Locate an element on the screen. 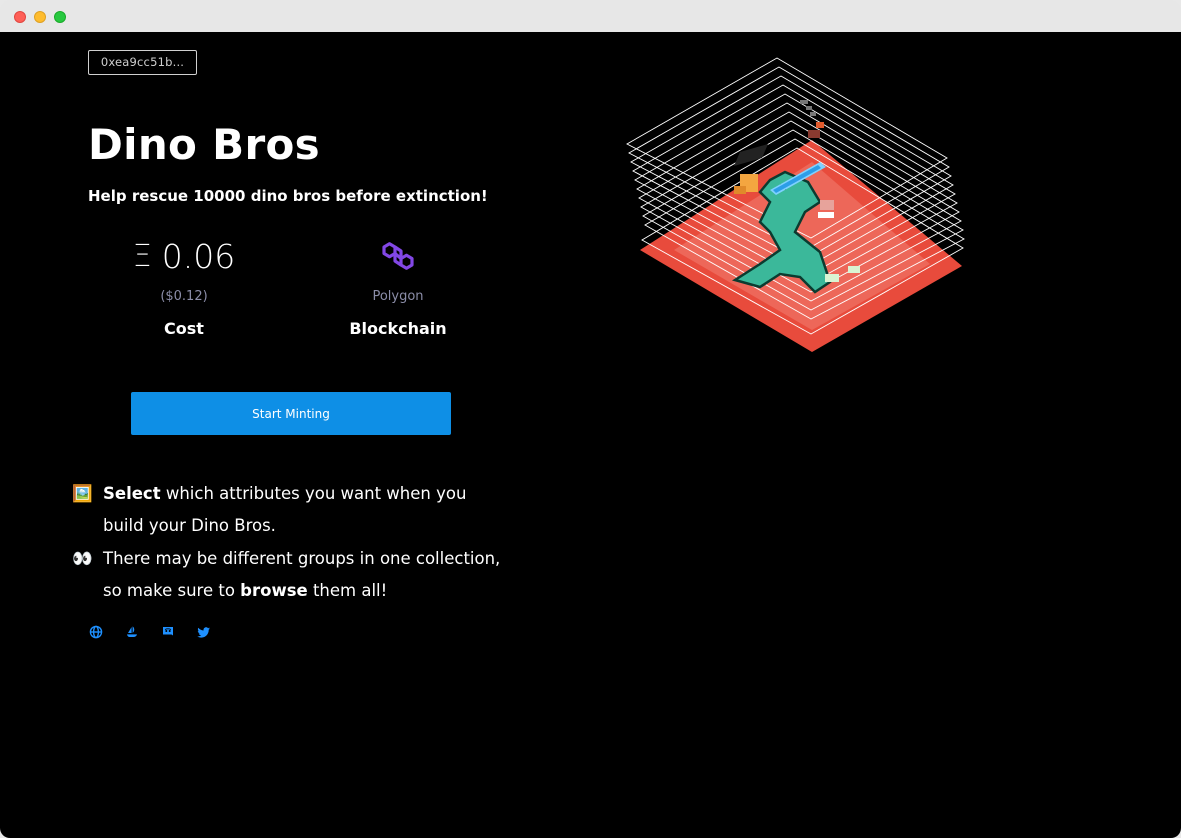  cost-value-row: Ξ 0.06 is located at coordinates (184, 256).